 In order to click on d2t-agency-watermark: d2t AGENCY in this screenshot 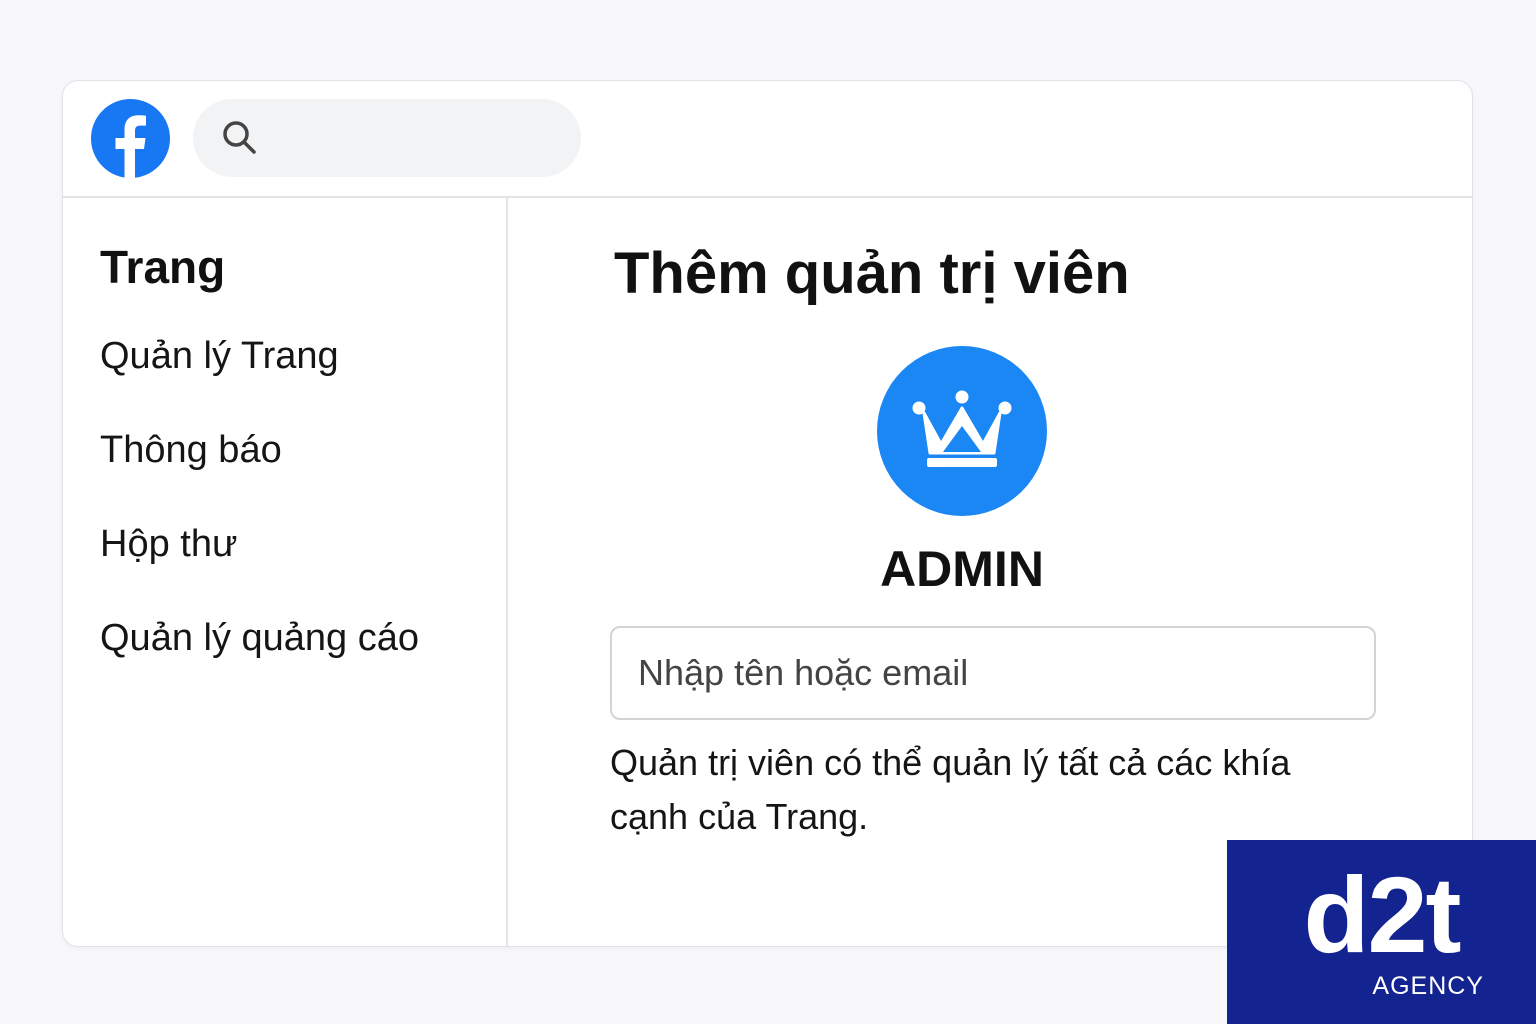, I will do `click(1381, 932)`.